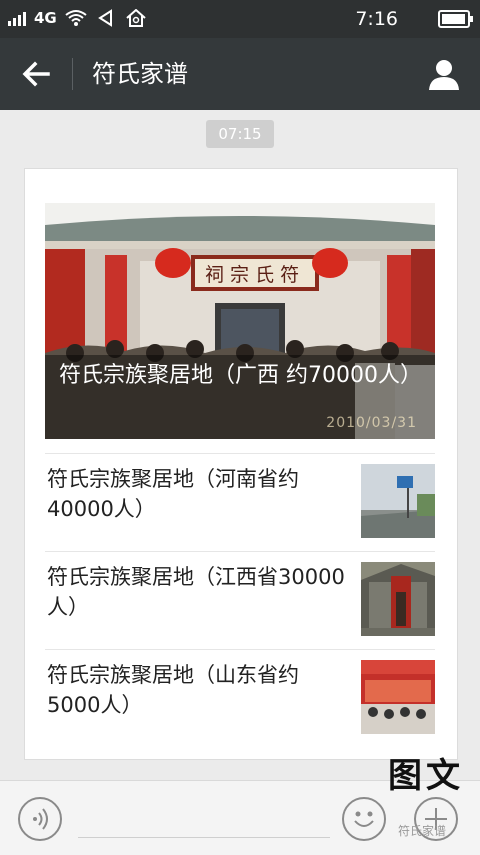 The image size is (480, 855). I want to click on battery-level, so click(453, 19).